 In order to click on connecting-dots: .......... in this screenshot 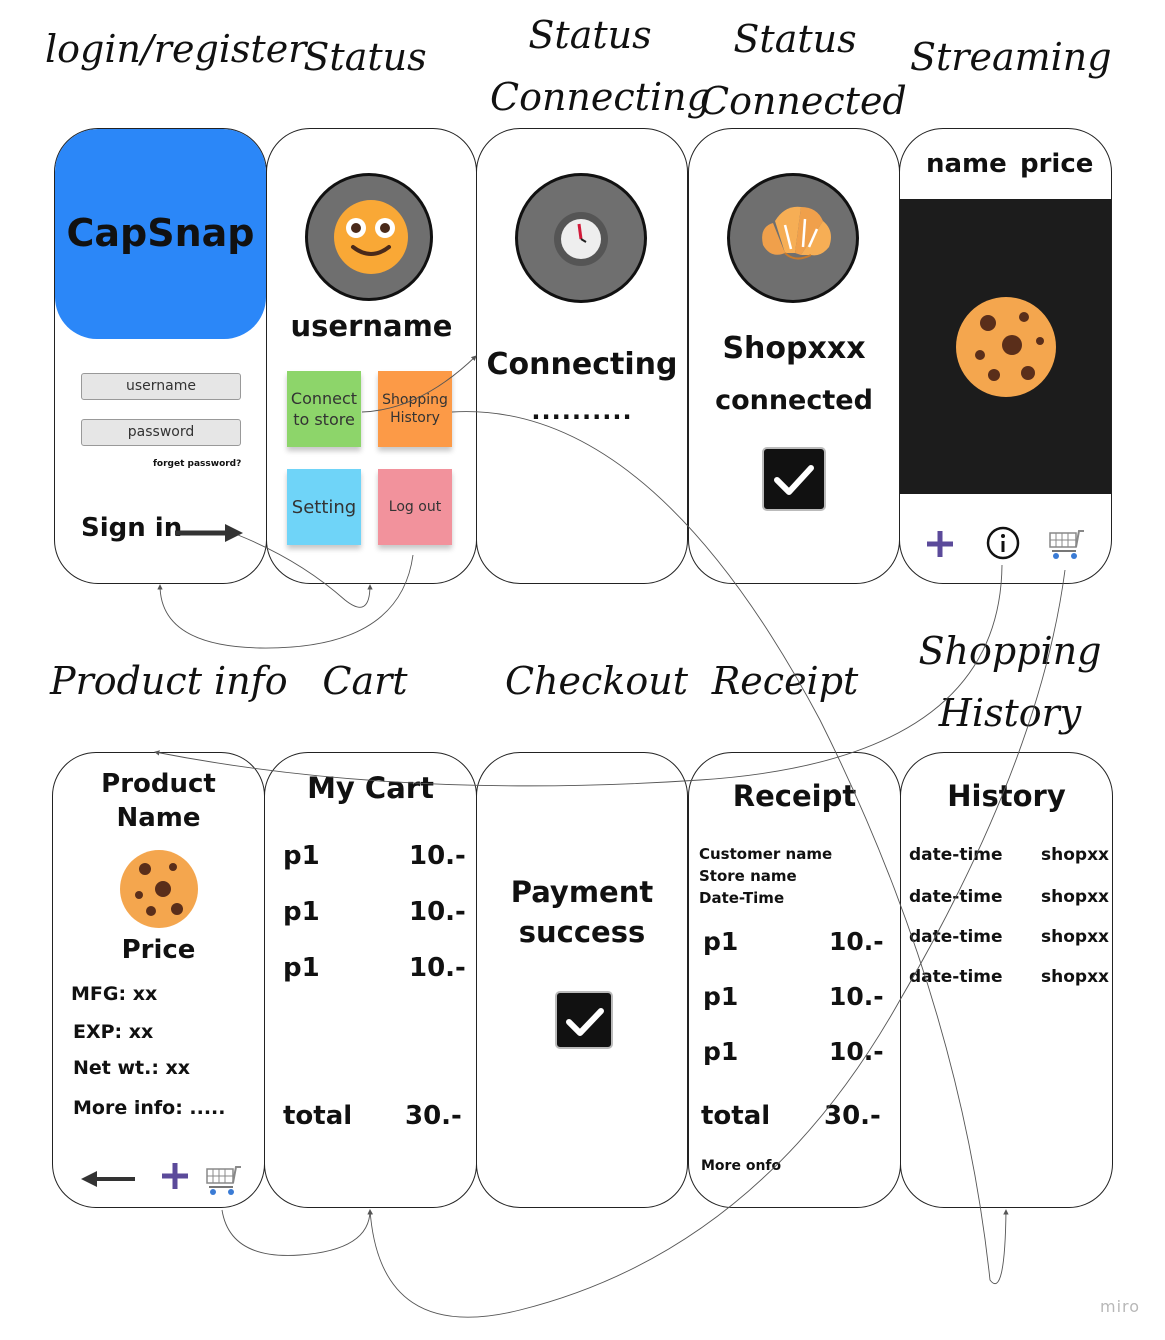, I will do `click(582, 411)`.